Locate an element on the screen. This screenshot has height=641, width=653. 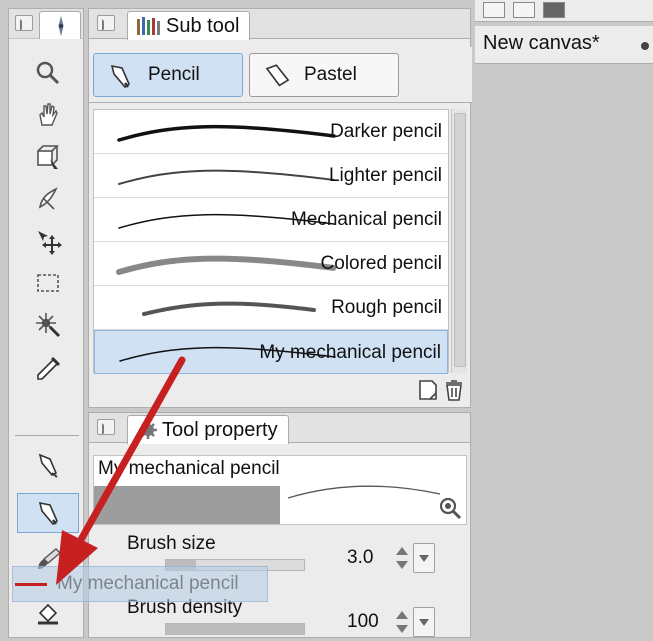
brush-name: Mechanical pencil is located at coordinates (366, 219).